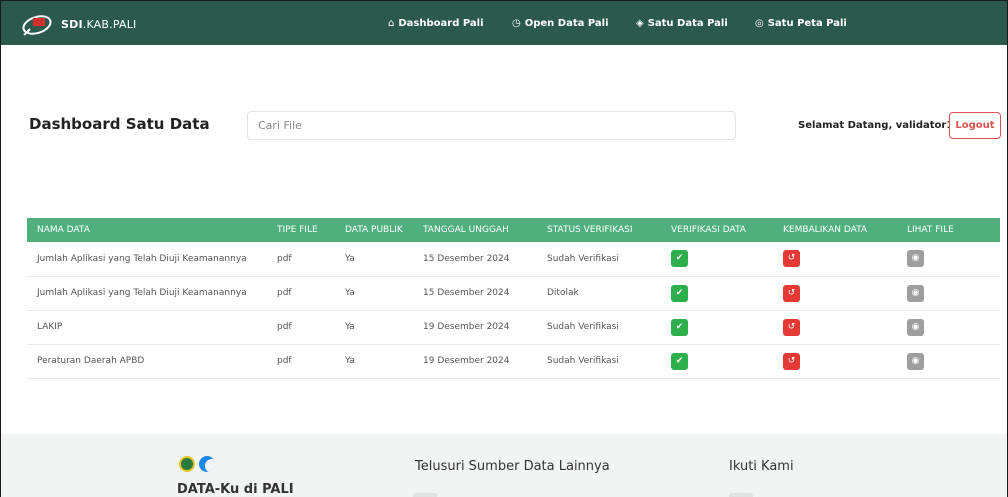 This screenshot has width=1008, height=497. I want to click on footer-follow-heading: Ikuti Kami, so click(761, 466).